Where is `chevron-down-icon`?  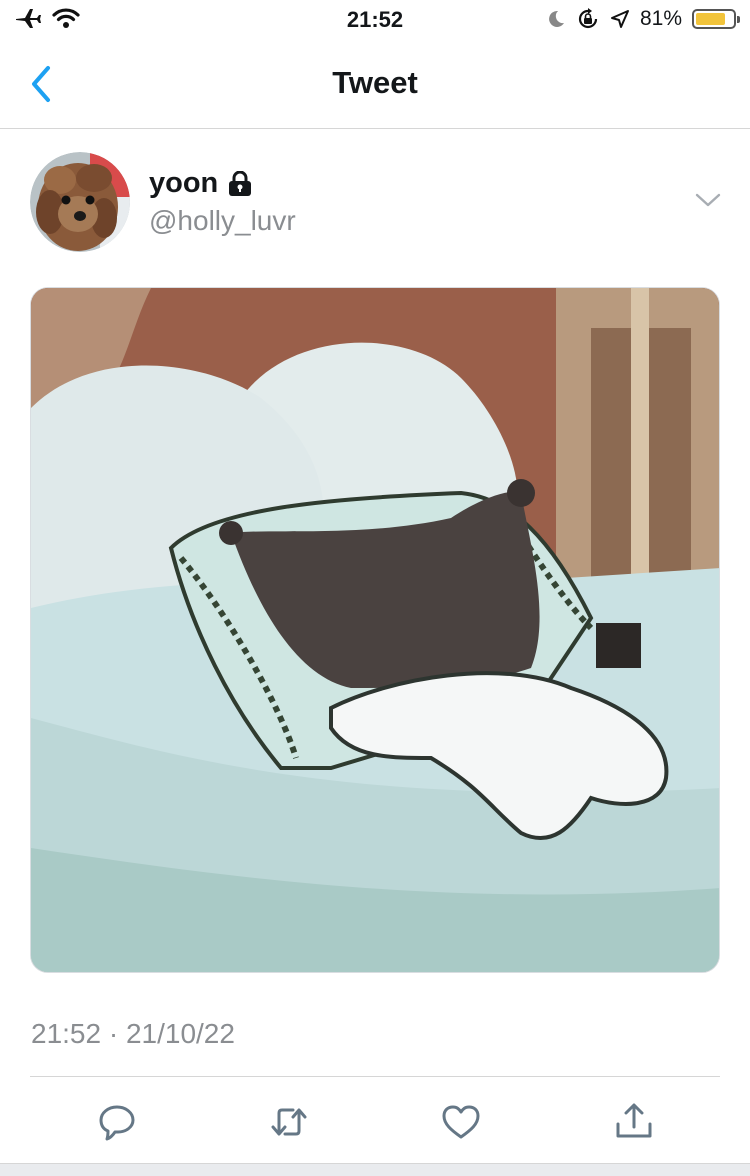
chevron-down-icon is located at coordinates (708, 200).